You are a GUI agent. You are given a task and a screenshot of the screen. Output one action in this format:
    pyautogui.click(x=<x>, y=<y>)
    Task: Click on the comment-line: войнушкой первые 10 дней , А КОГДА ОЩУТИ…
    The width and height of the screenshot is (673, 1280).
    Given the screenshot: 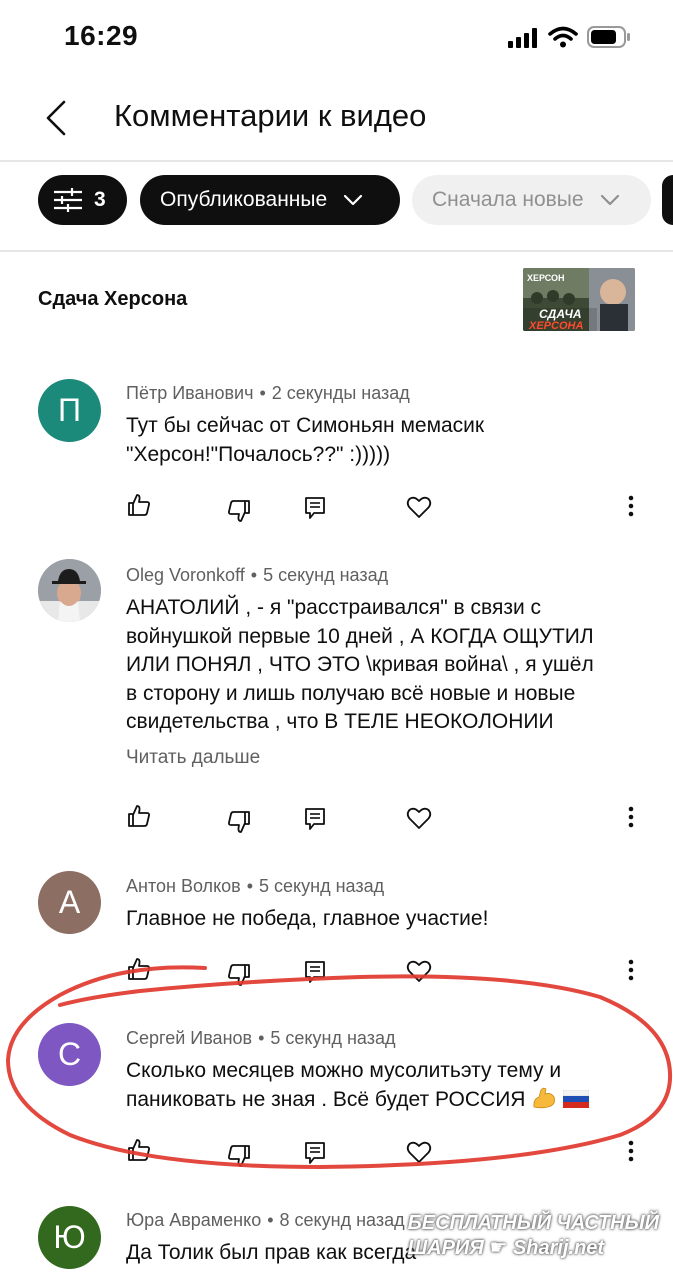 What is the action you would take?
    pyautogui.click(x=360, y=636)
    